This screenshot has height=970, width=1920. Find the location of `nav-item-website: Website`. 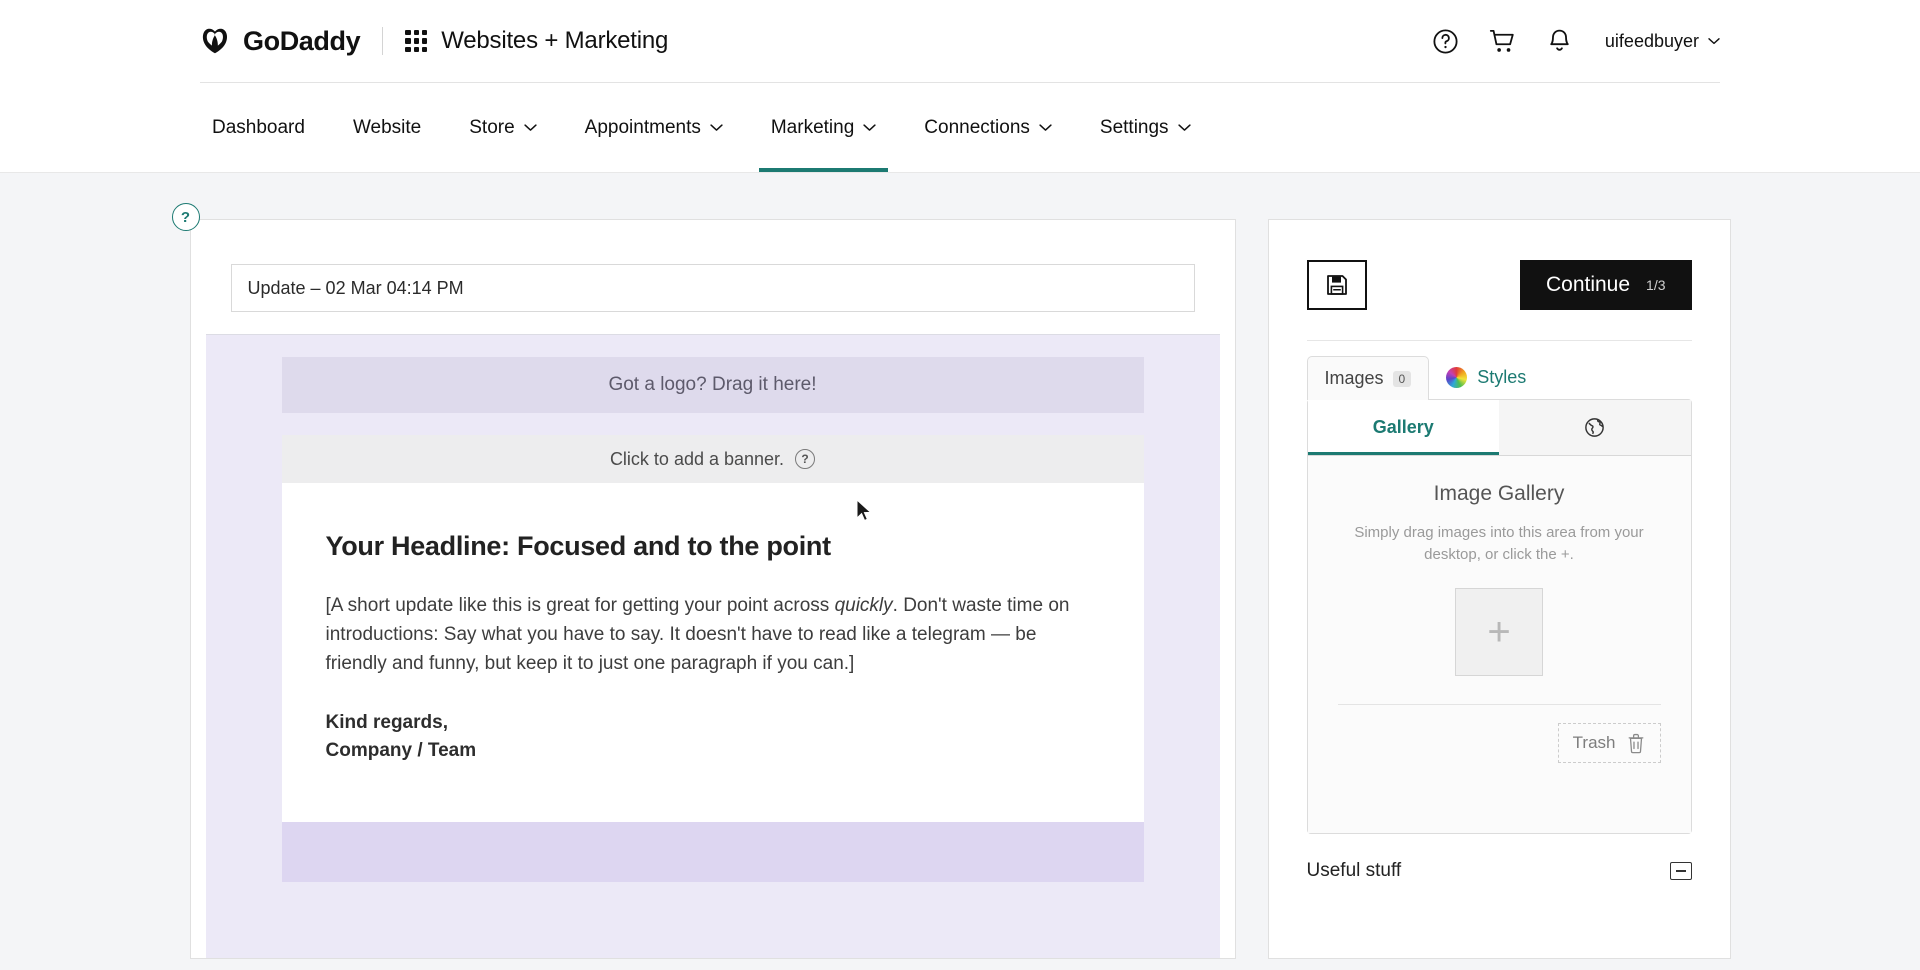

nav-item-website: Website is located at coordinates (387, 127).